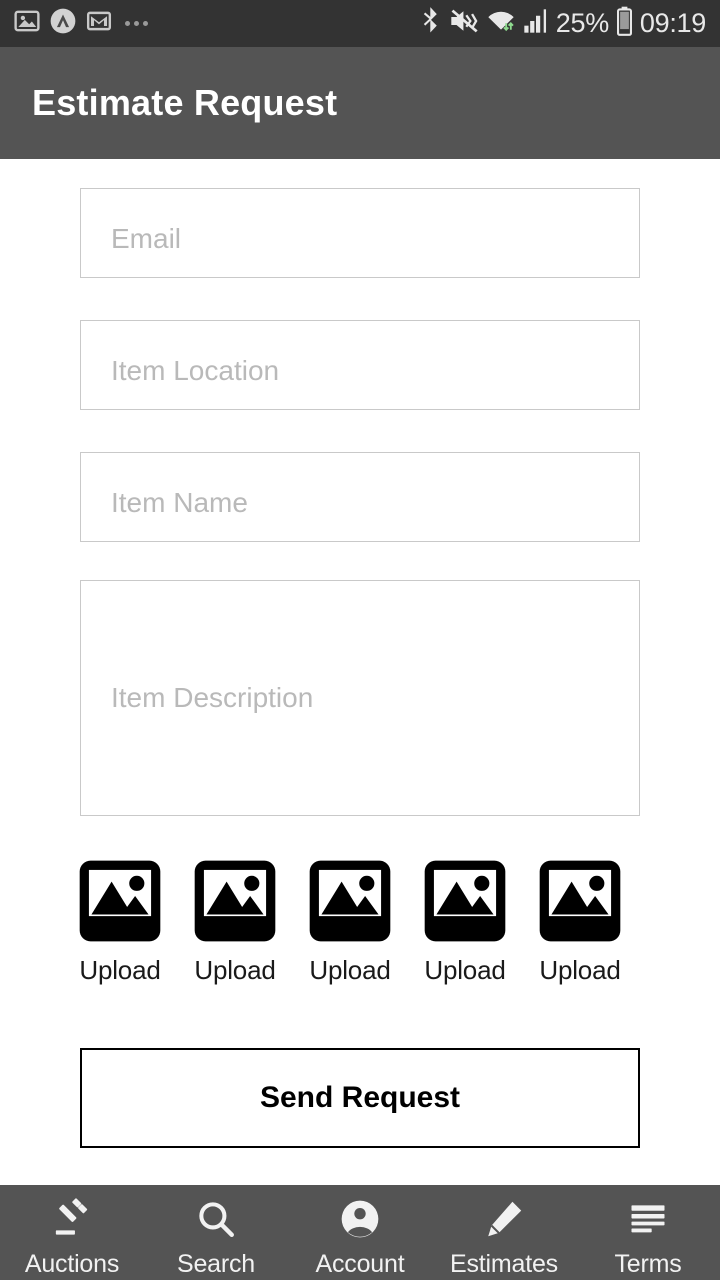 The width and height of the screenshot is (720, 1280). What do you see at coordinates (504, 1264) in the screenshot?
I see `nav-item-estimates-label: Estimates` at bounding box center [504, 1264].